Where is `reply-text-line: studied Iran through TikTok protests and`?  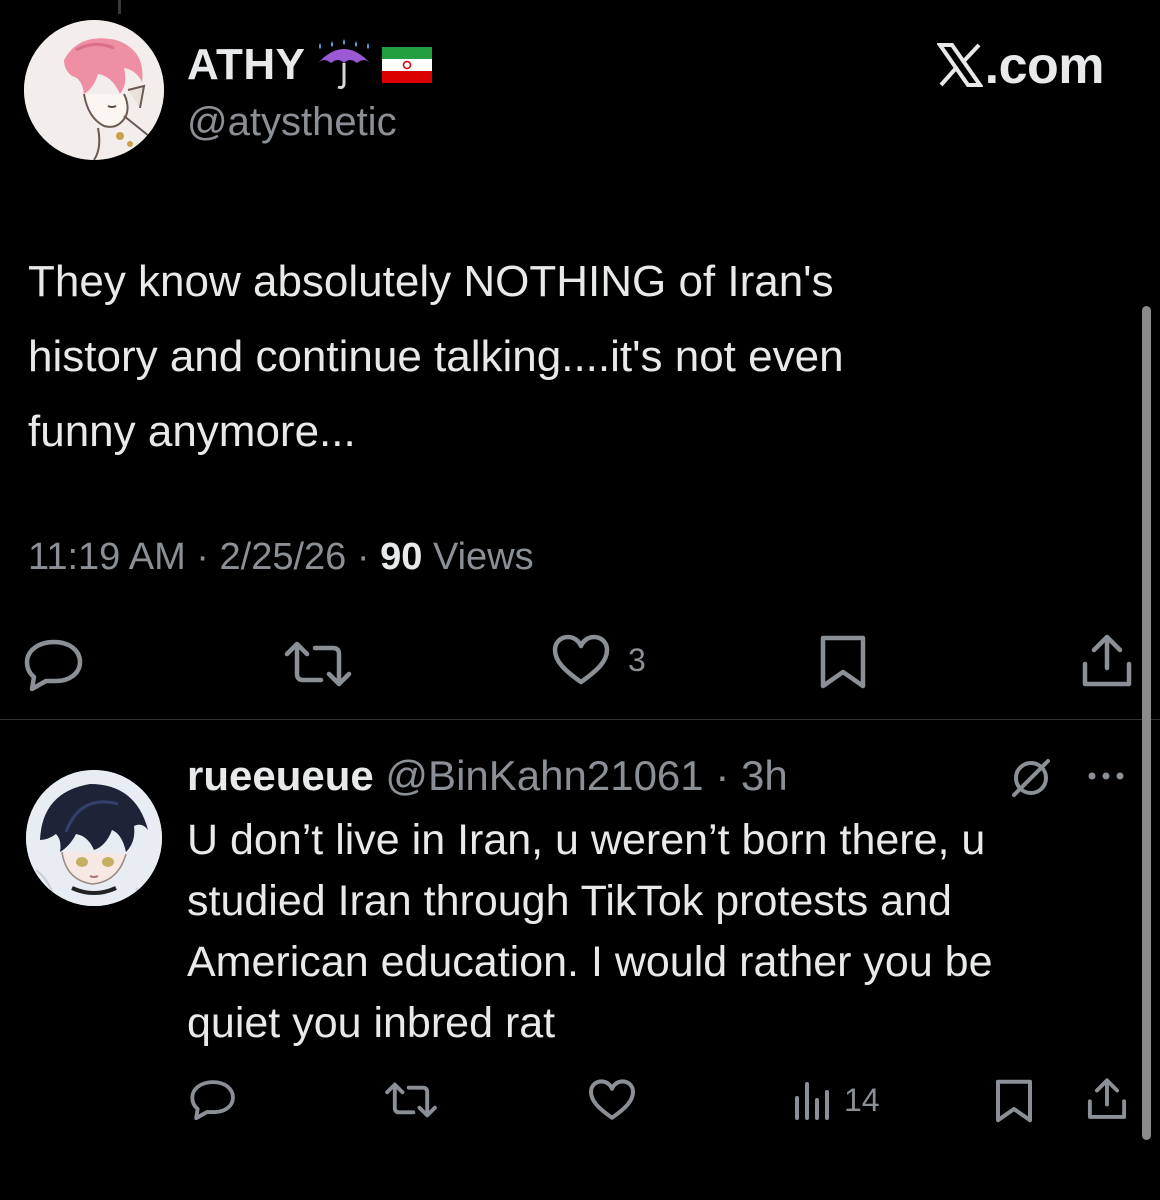
reply-text-line: studied Iran through TikTok protests and is located at coordinates (569, 901).